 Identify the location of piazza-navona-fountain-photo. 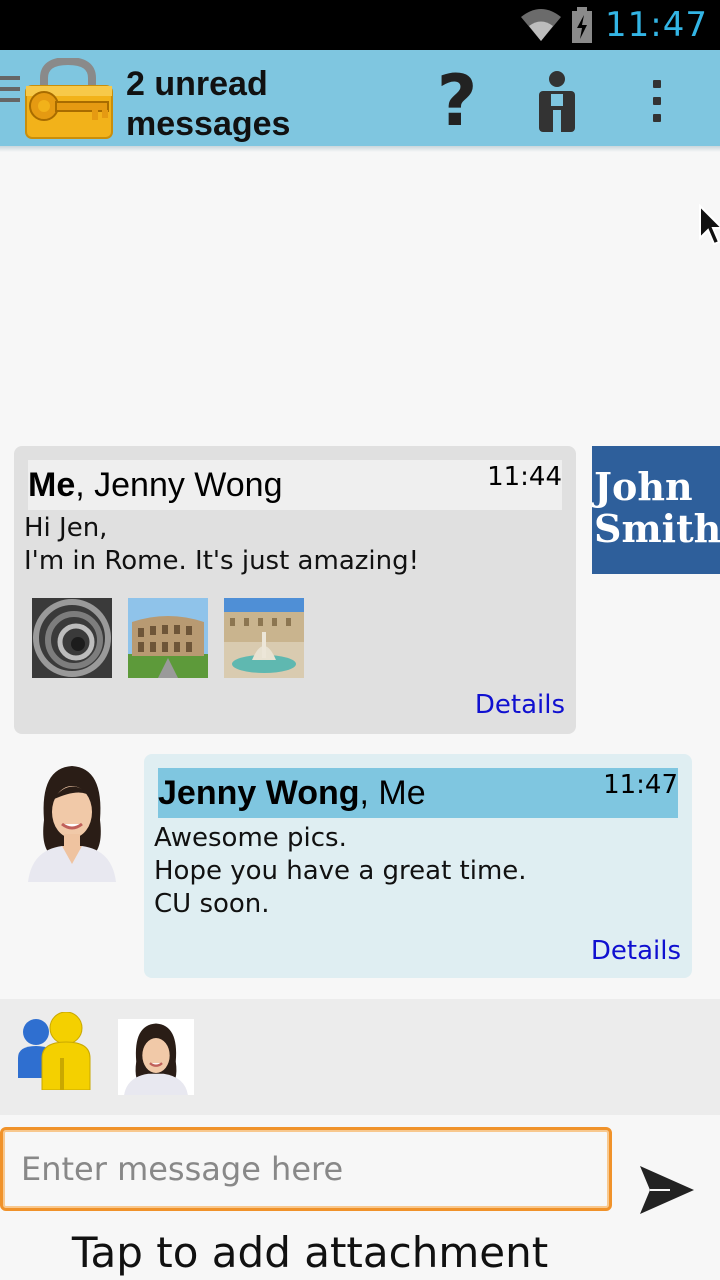
(264, 638).